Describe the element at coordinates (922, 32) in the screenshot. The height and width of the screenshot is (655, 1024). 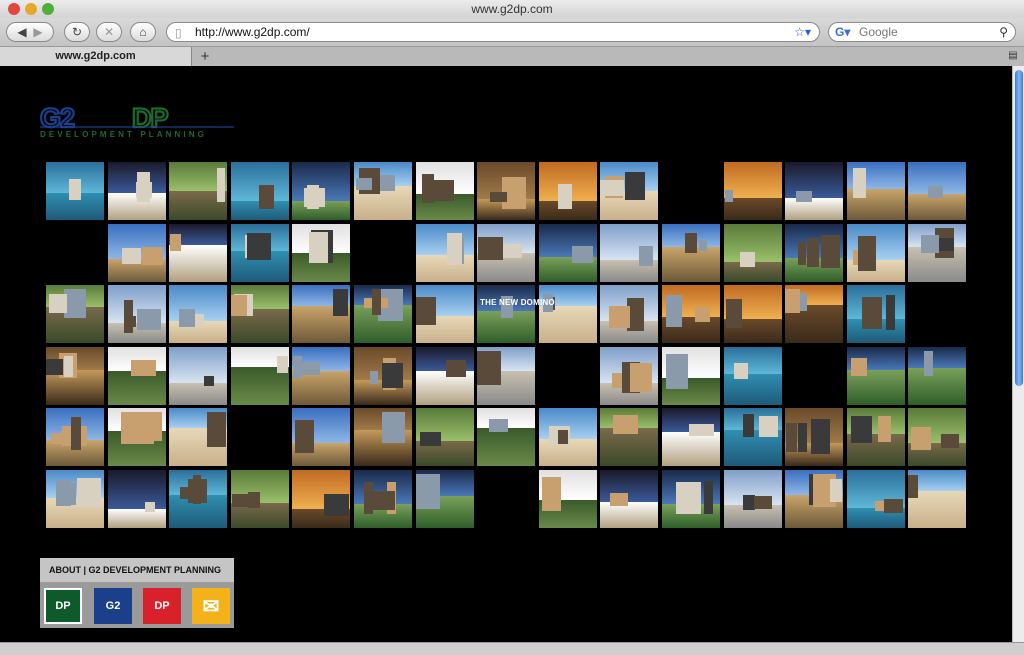
I see `search-field: G▾ Google ⚲` at that location.